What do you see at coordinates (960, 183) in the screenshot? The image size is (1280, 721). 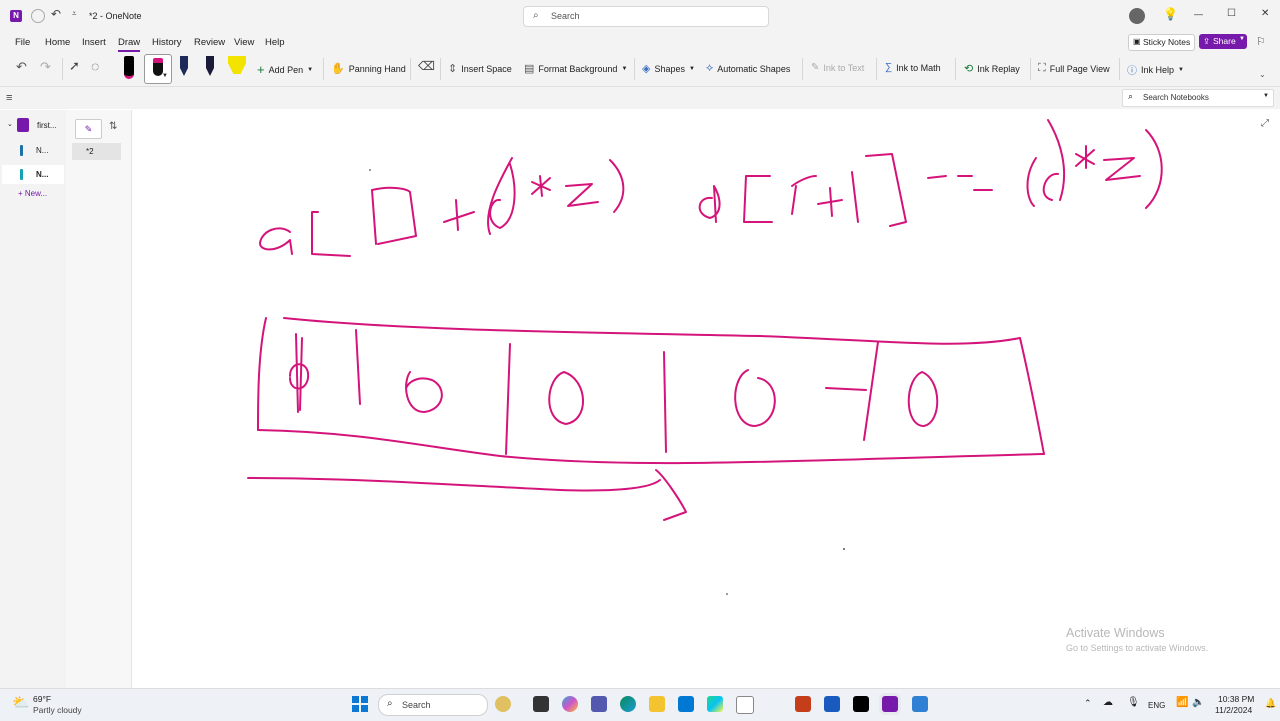 I see `ink-stroke-eq` at bounding box center [960, 183].